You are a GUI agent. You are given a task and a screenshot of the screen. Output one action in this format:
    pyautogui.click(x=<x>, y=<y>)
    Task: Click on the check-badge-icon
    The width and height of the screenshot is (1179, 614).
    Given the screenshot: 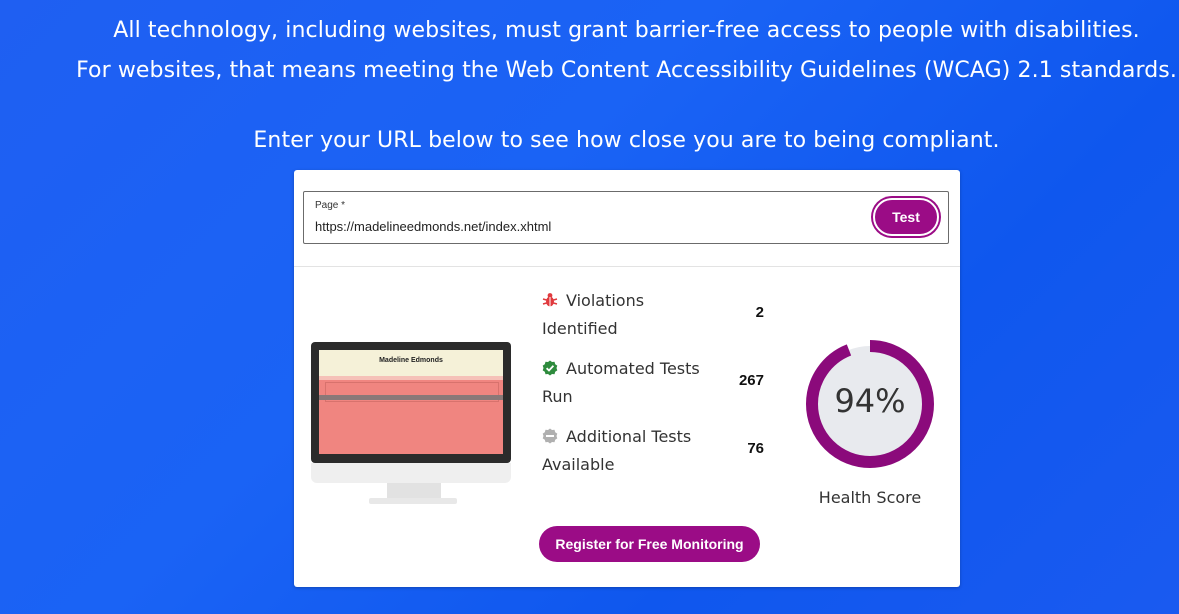 What is the action you would take?
    pyautogui.click(x=550, y=368)
    